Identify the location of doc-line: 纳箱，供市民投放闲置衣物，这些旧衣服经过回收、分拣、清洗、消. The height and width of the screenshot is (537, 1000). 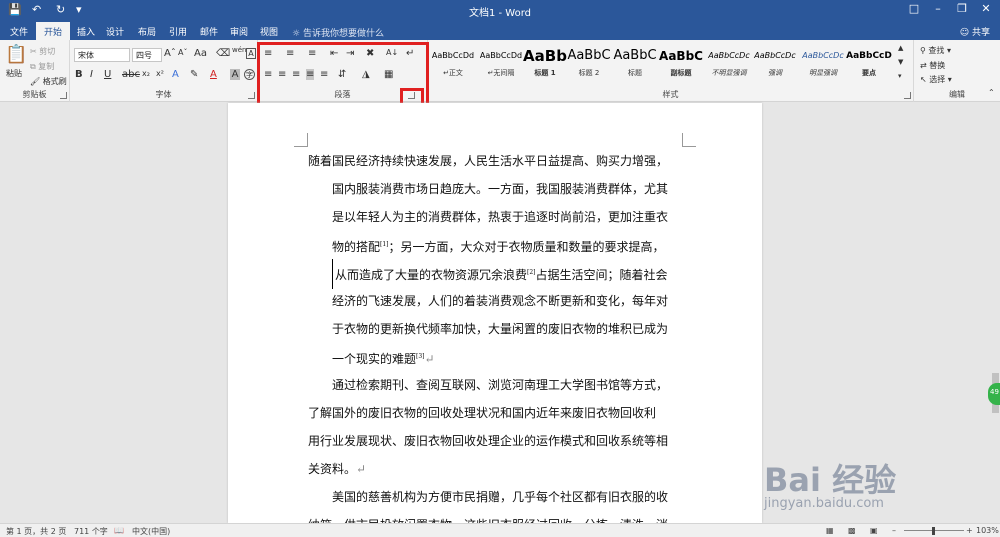
(498, 517).